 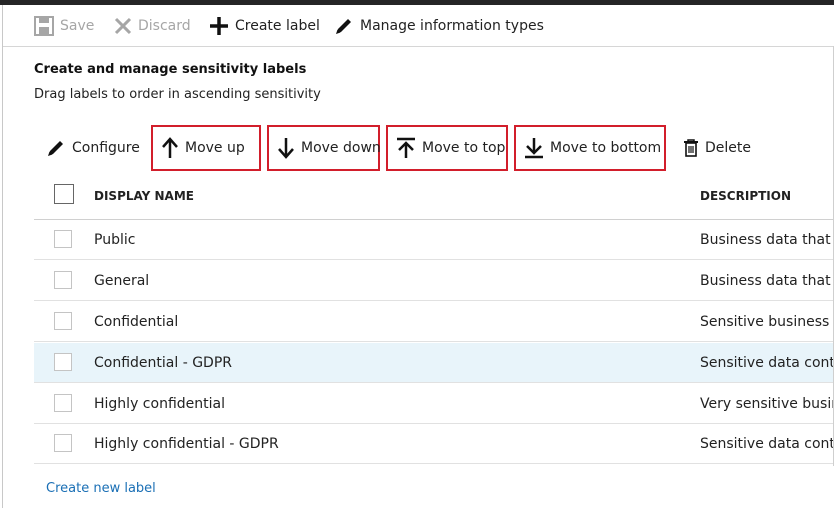 What do you see at coordinates (691, 148) in the screenshot?
I see `trash-icon` at bounding box center [691, 148].